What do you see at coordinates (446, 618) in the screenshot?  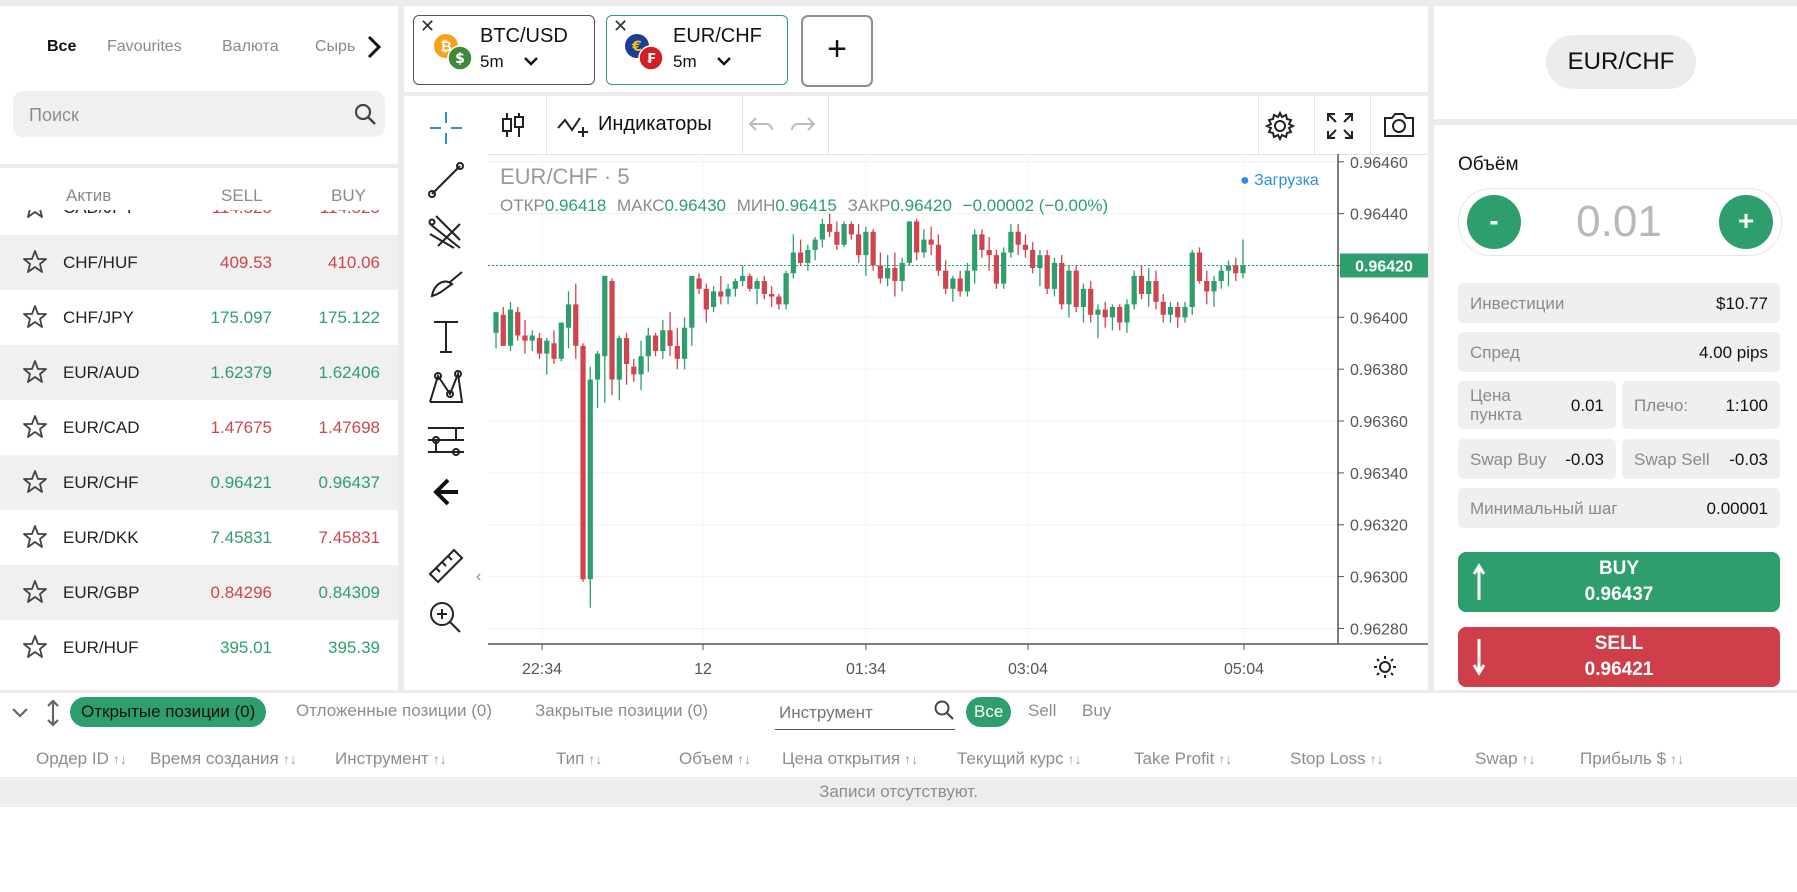 I see `zoom-in-icon` at bounding box center [446, 618].